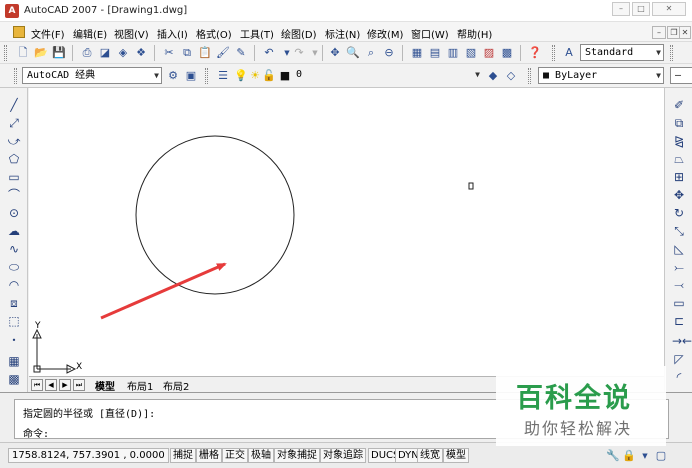 The width and height of the screenshot is (692, 468). I want to click on workspace-select: AutoCAD 经典 ▼, so click(92, 75).